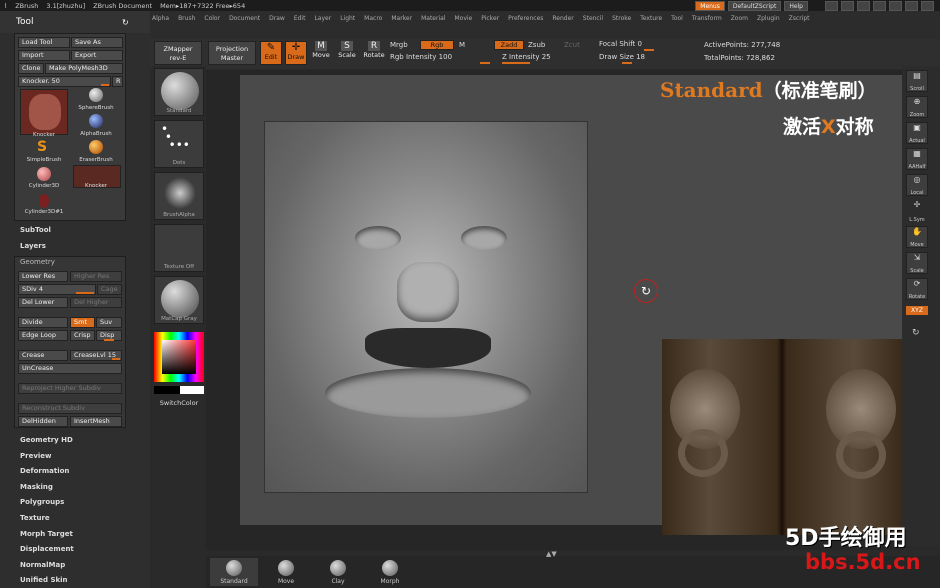  Describe the element at coordinates (179, 196) in the screenshot. I see `alpha-tile: BrushAlpha` at that location.